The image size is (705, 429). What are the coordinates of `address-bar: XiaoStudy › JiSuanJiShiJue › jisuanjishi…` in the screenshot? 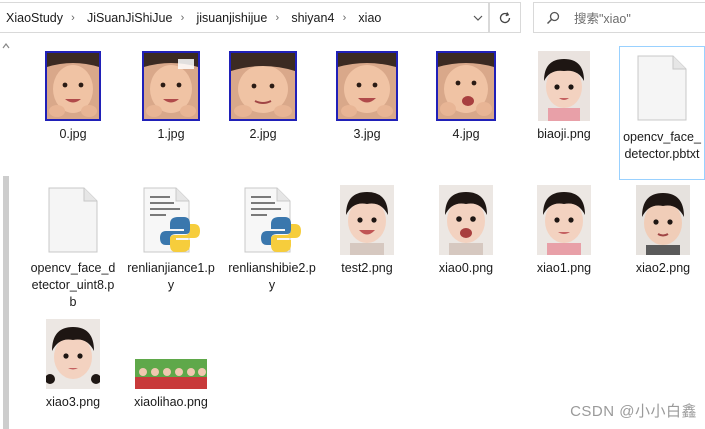 It's located at (244, 17).